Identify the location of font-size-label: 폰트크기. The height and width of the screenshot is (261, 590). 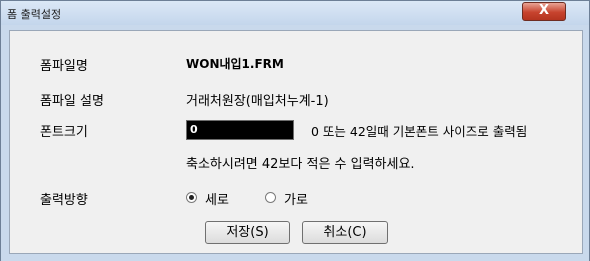
(64, 132).